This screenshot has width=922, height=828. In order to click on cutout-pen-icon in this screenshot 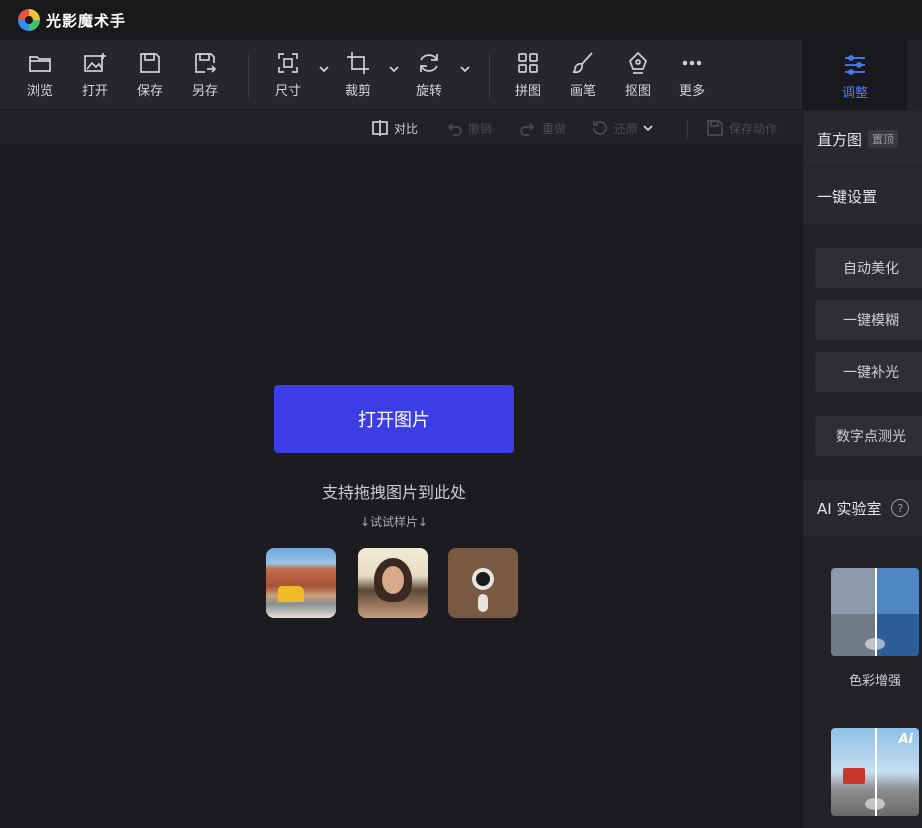, I will do `click(638, 62)`.